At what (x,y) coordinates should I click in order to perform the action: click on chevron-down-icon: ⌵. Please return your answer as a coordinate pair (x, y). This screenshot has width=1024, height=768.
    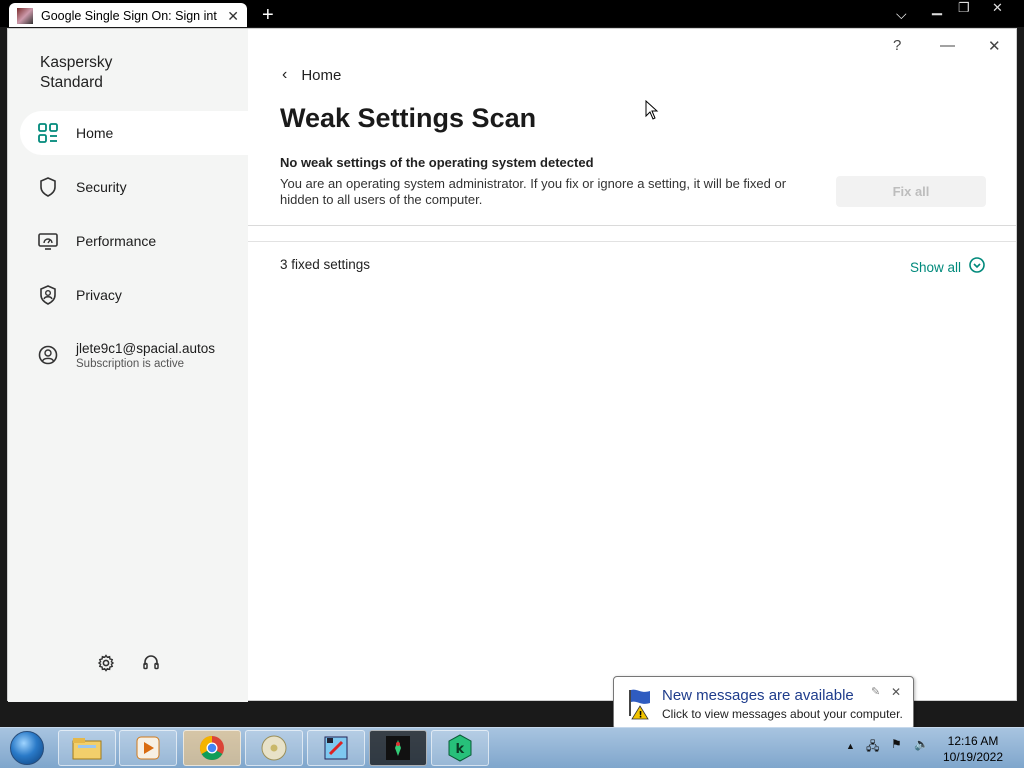
    Looking at the image, I should click on (901, 14).